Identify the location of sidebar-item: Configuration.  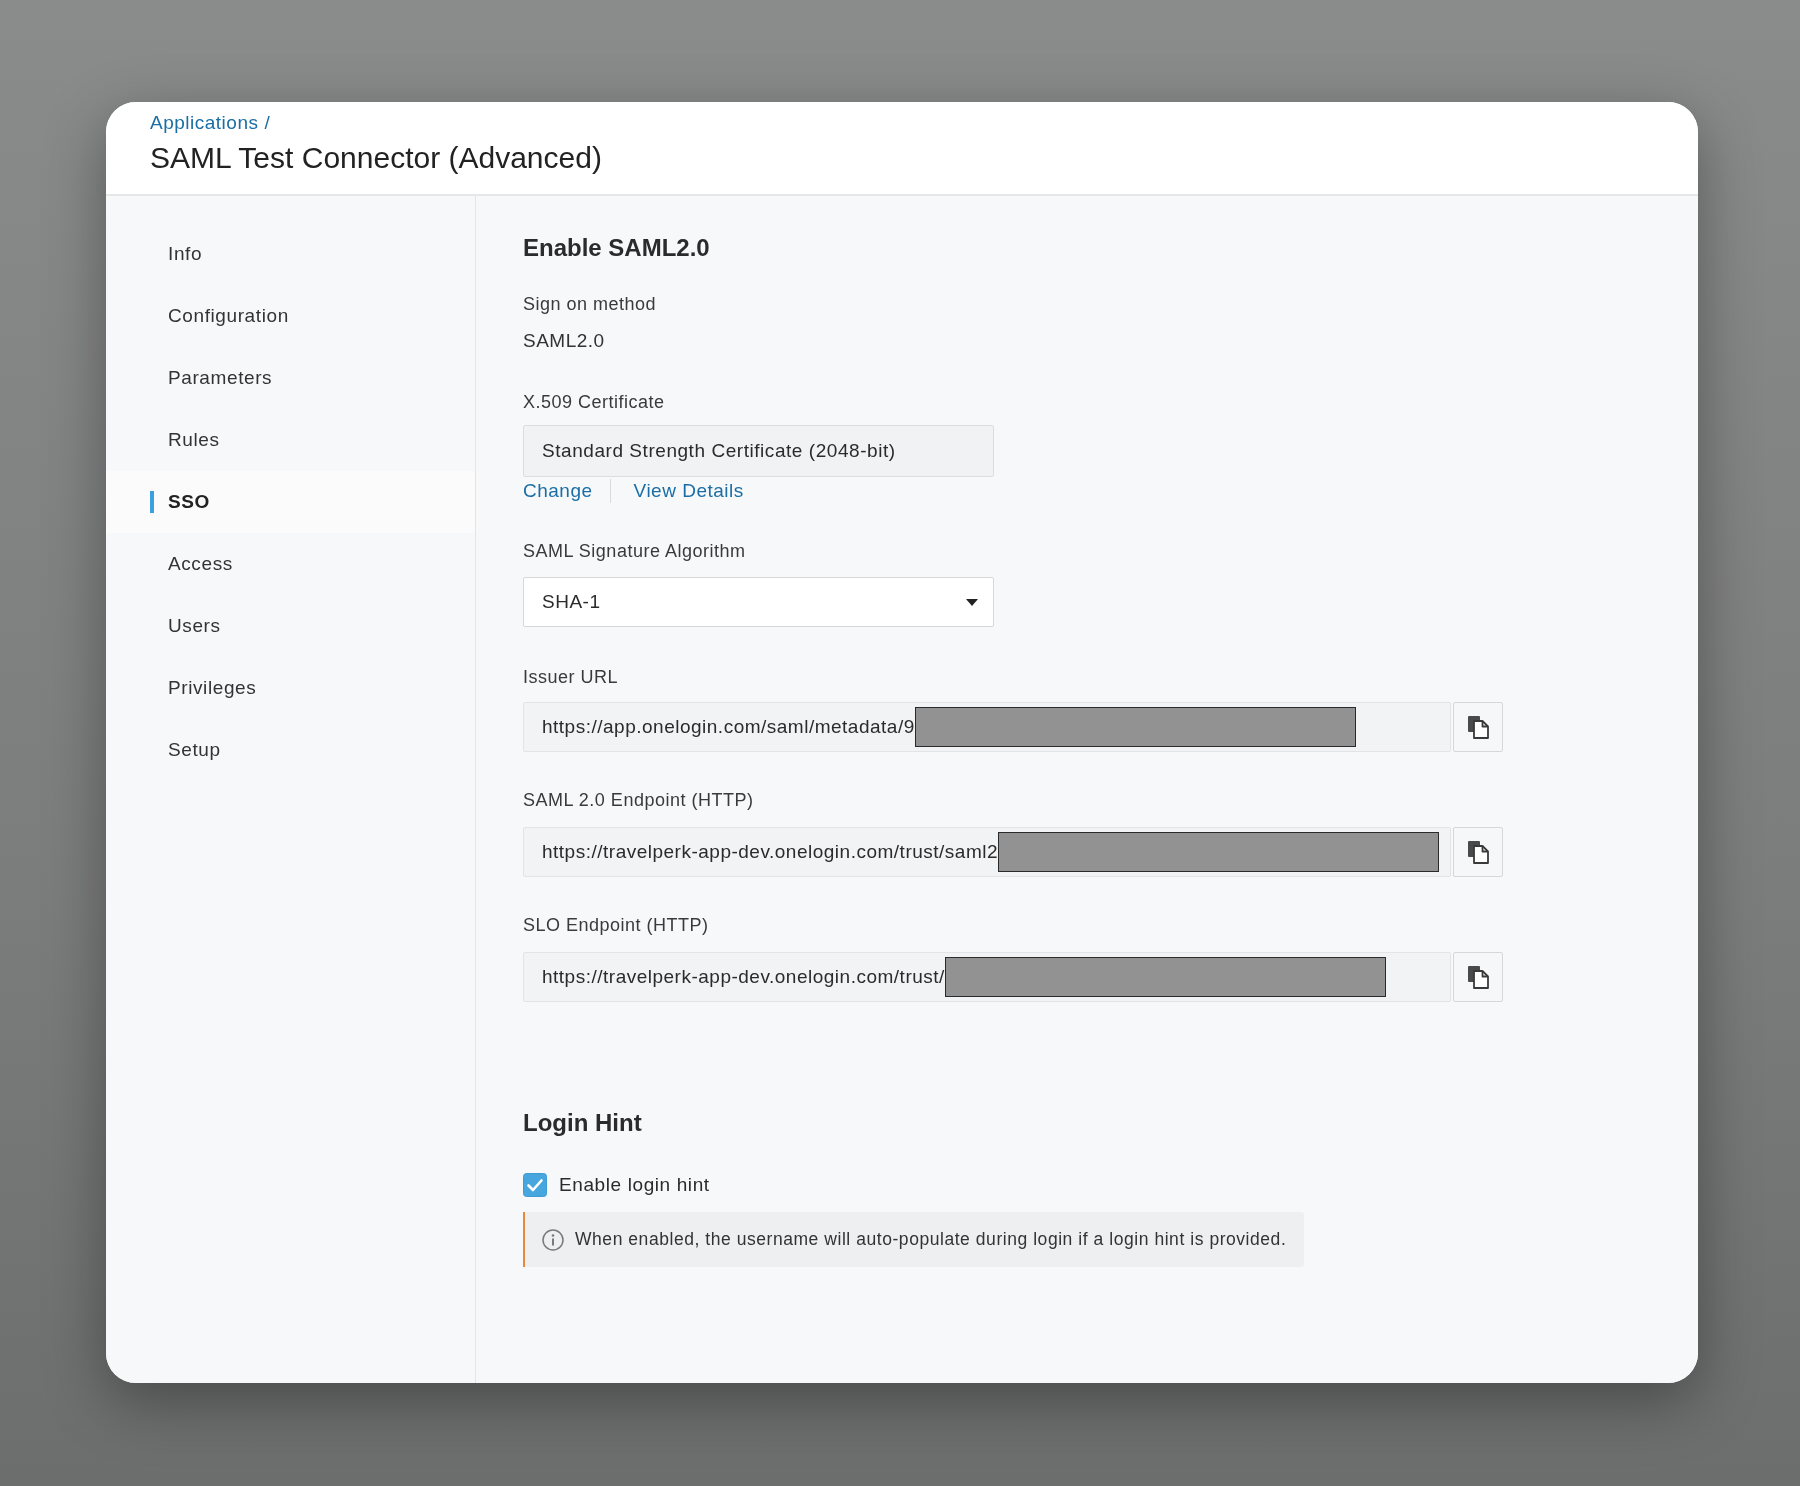
(290, 316).